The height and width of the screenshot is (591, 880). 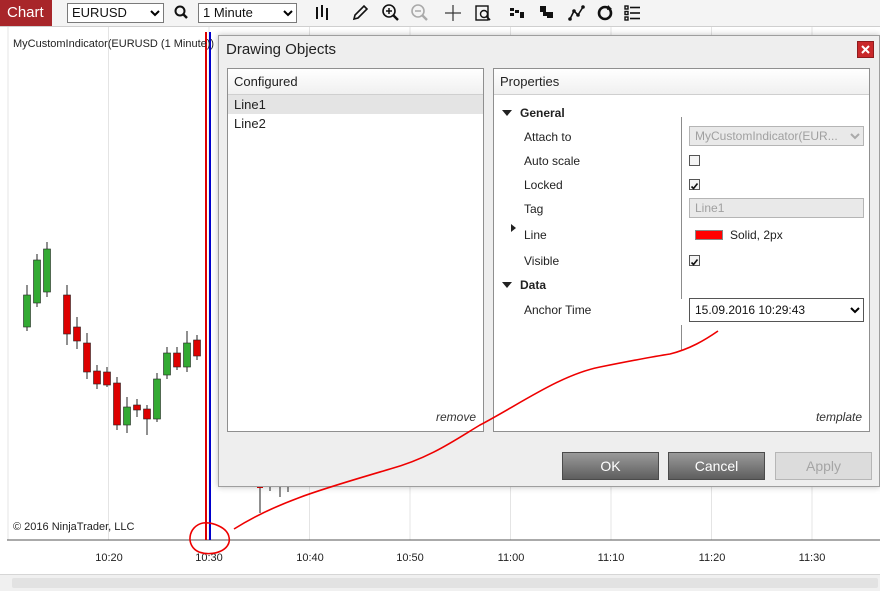 I want to click on anchor-time-value: 15.09.2016 10:29:43, so click(x=750, y=310).